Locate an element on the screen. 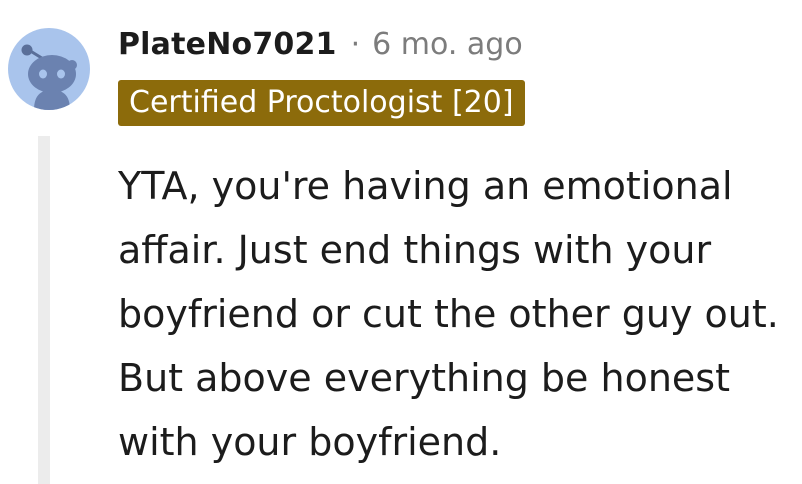 The image size is (802, 484). timestamp: 6 mo. ago is located at coordinates (447, 44).